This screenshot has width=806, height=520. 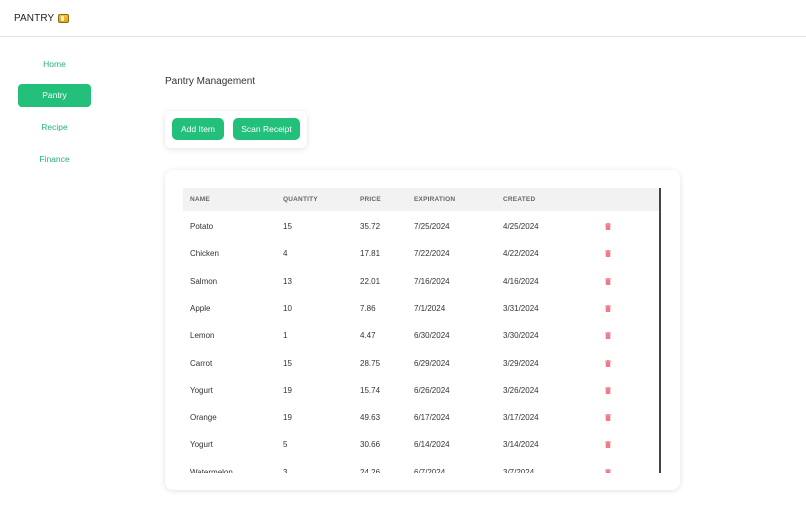 I want to click on table-row: Apple 10 7.86 7/1/2024 3/31/2024, so click(x=422, y=308).